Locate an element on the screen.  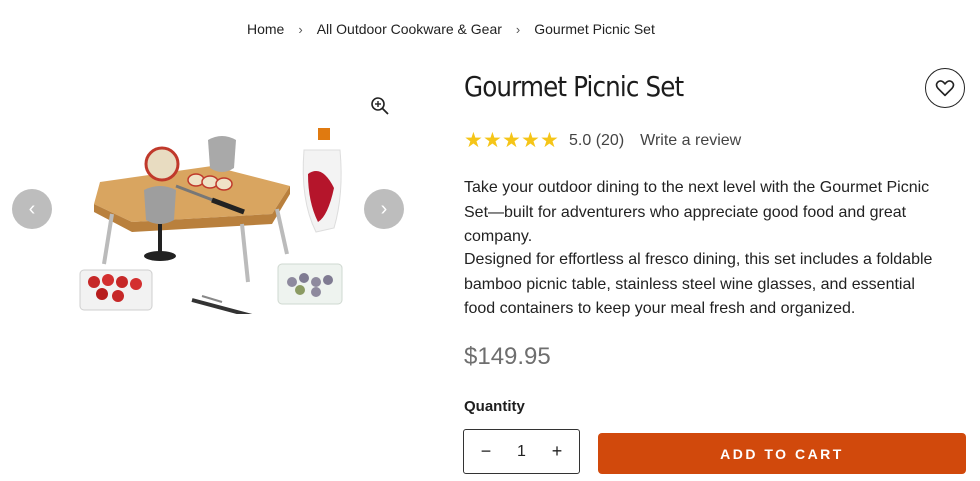
rating-summary: 5.0 (20) is located at coordinates (596, 141).